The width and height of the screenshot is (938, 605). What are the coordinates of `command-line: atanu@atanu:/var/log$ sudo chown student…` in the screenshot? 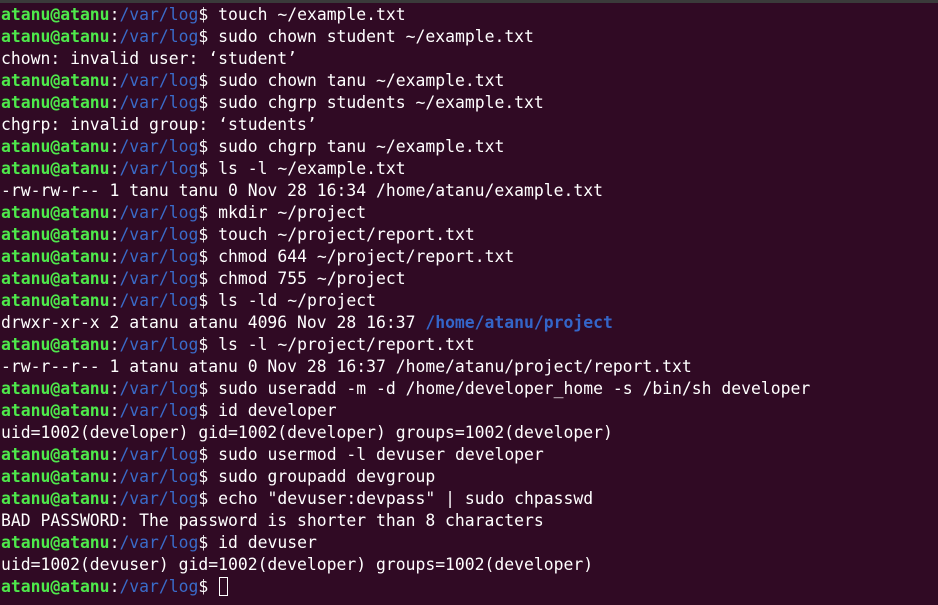 It's located at (469, 37).